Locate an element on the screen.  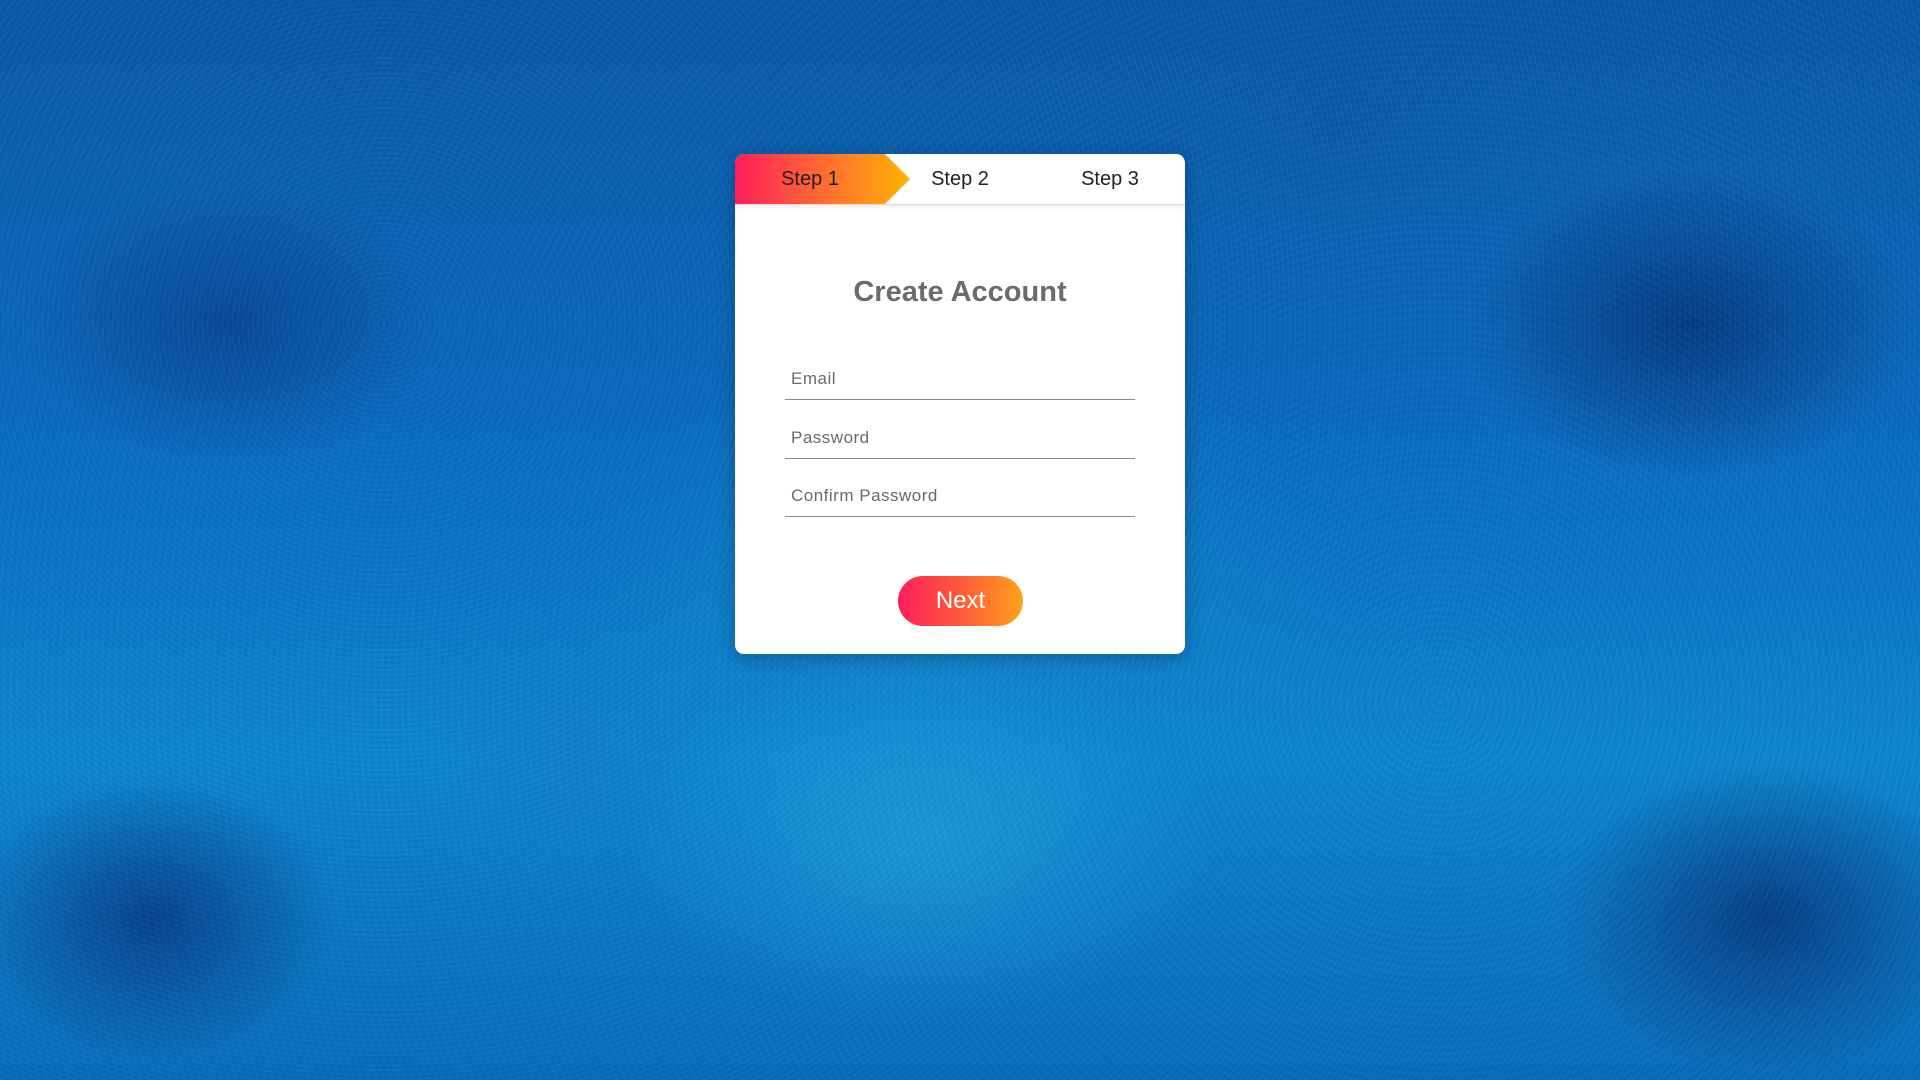
step-1-tab: Step 1 is located at coordinates (810, 179).